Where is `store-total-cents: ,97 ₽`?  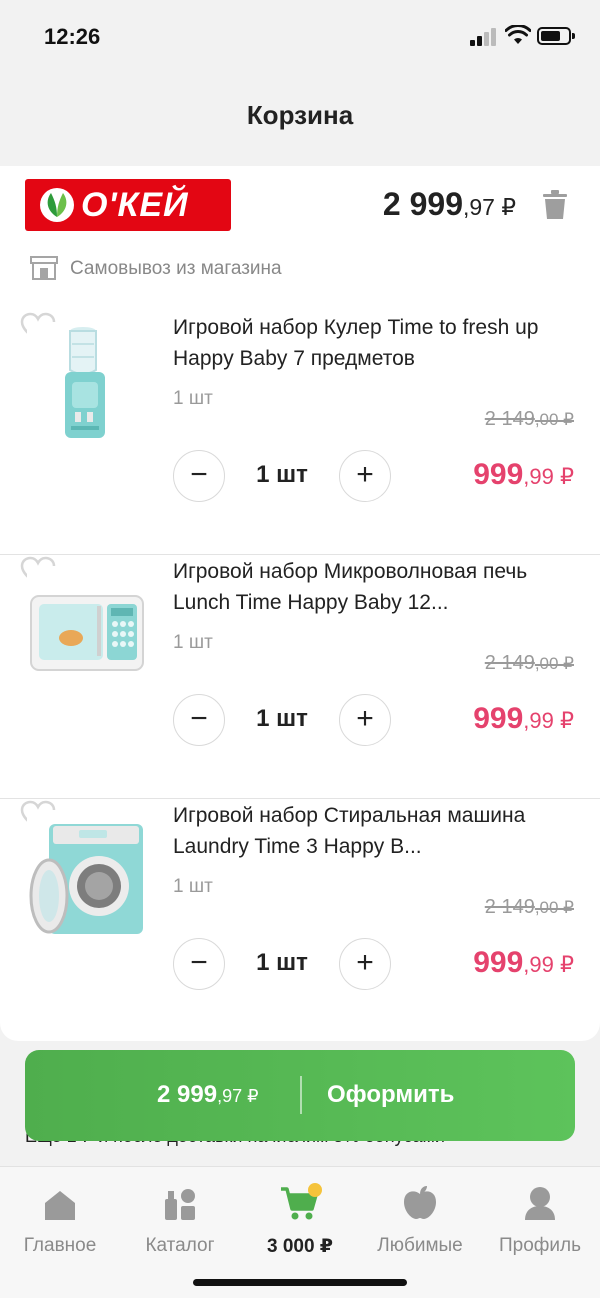
store-total-cents: ,97 ₽ is located at coordinates (489, 207).